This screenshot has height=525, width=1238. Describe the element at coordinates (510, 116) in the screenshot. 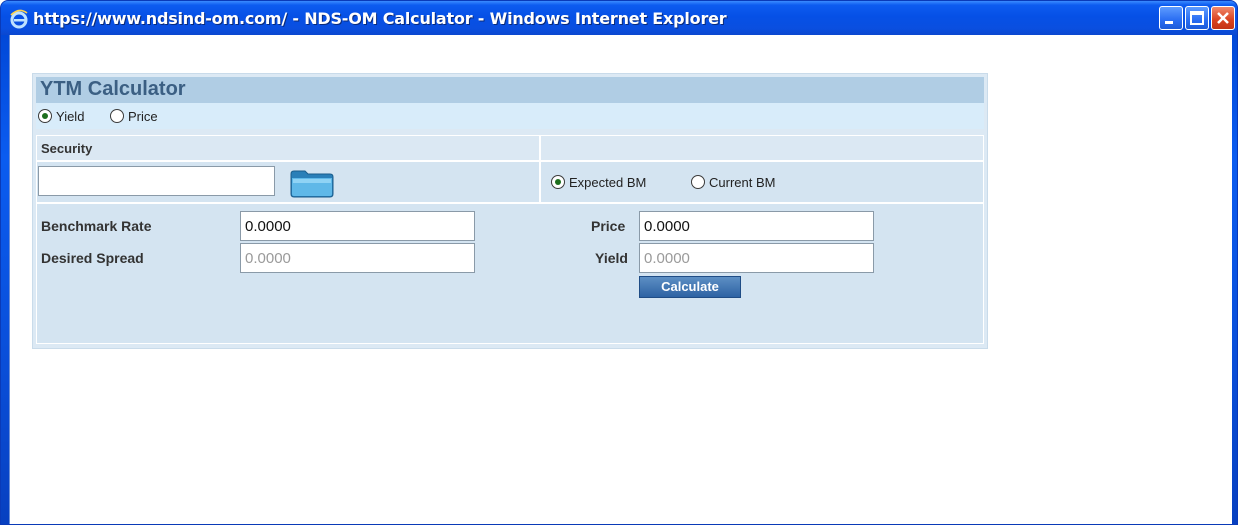

I see `mode-selector: Yield Price` at that location.